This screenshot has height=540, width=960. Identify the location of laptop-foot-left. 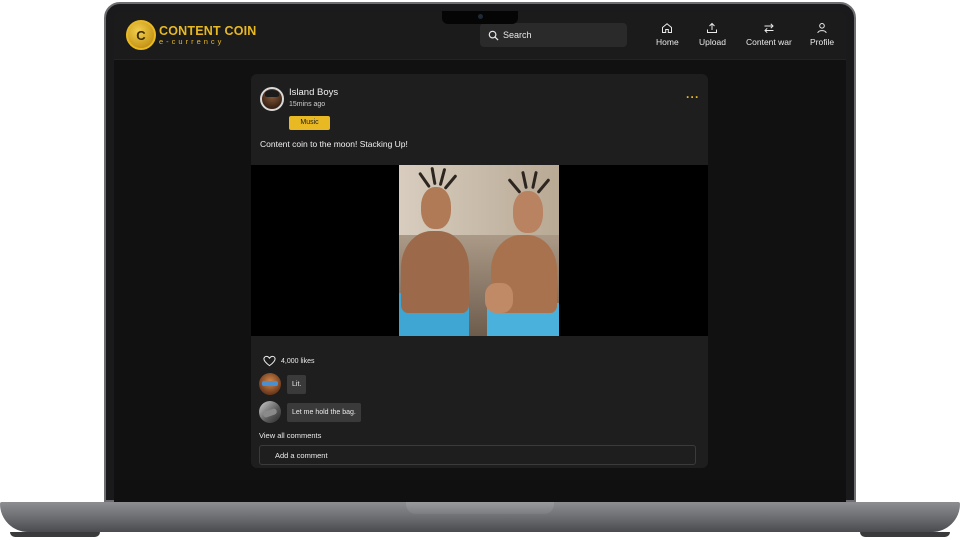
(55, 534).